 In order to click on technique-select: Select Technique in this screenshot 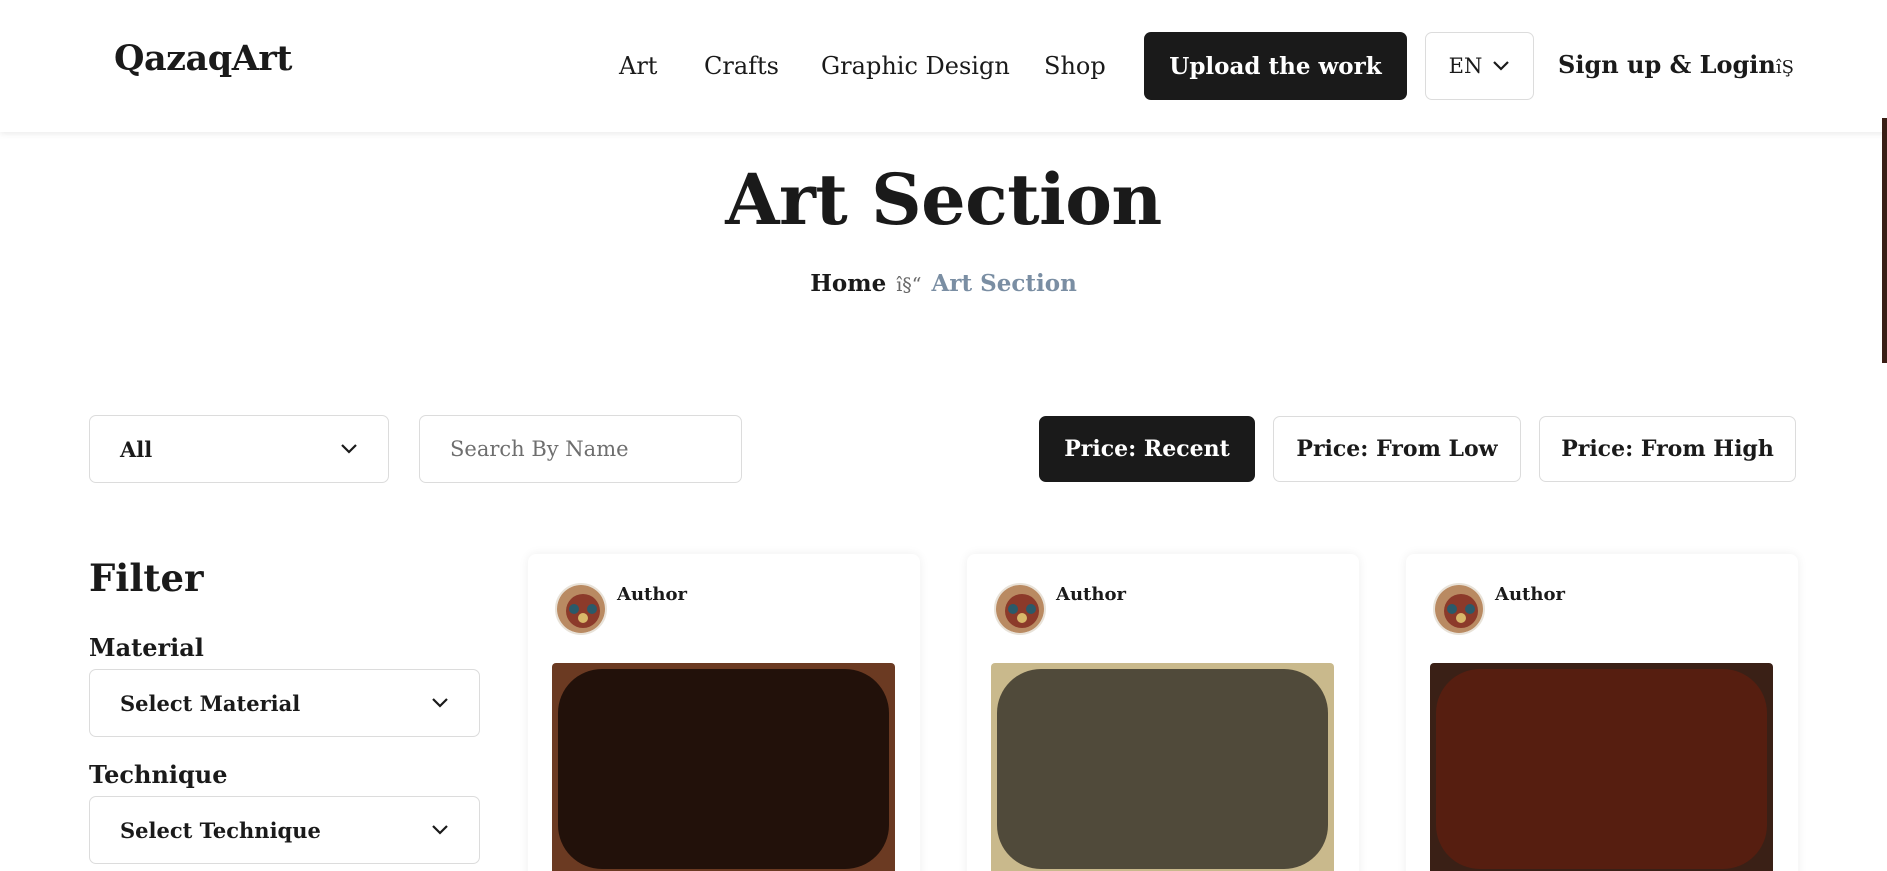, I will do `click(284, 830)`.